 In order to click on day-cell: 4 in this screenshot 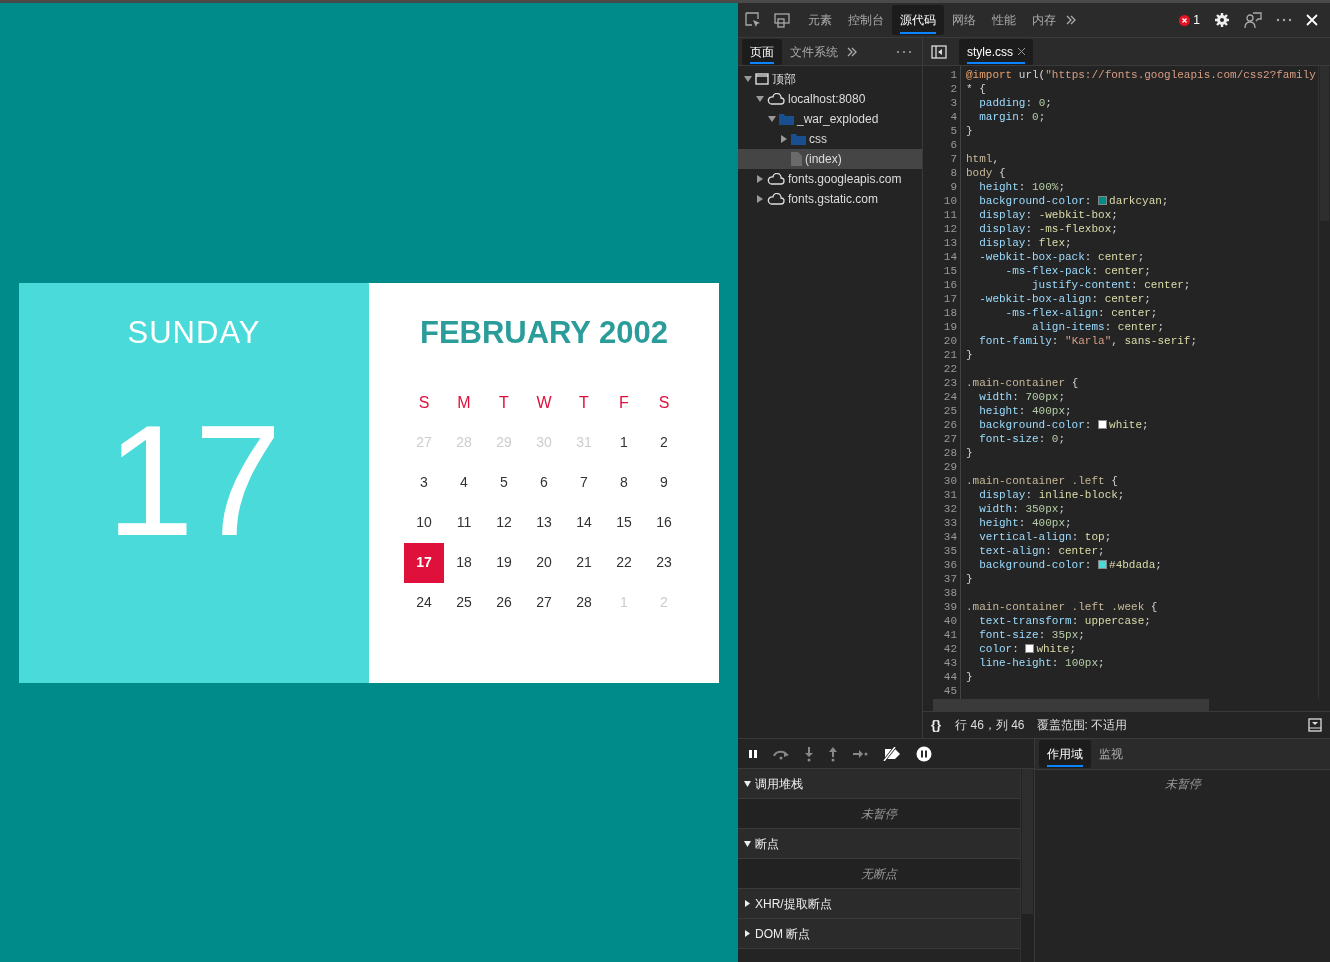, I will do `click(464, 482)`.